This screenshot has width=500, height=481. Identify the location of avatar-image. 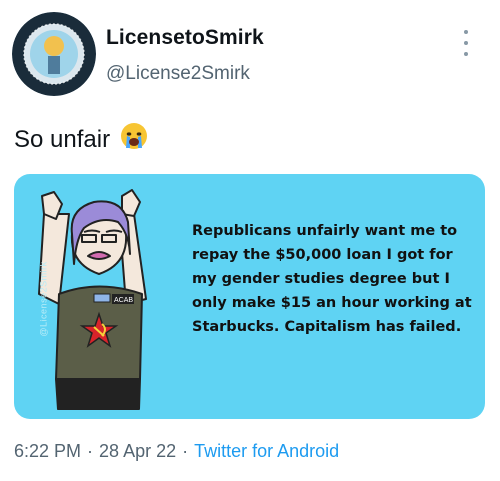
(54, 54).